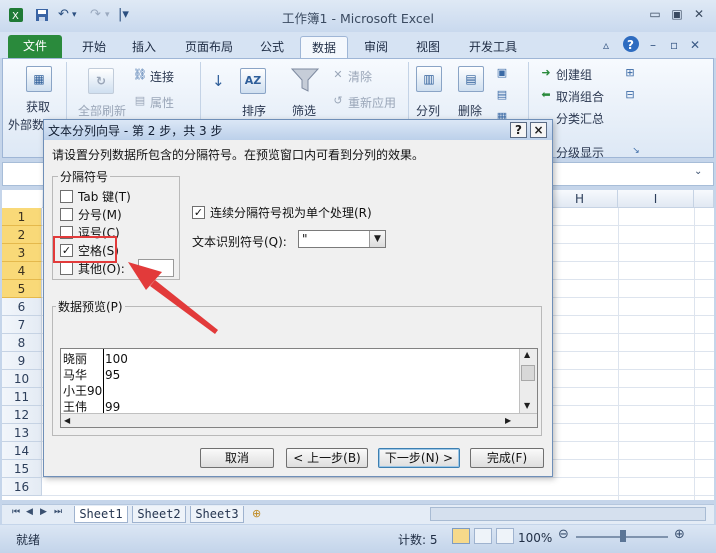 This screenshot has width=716, height=553. What do you see at coordinates (327, 458) in the screenshot?
I see `back-button: < 上一步(B)` at bounding box center [327, 458].